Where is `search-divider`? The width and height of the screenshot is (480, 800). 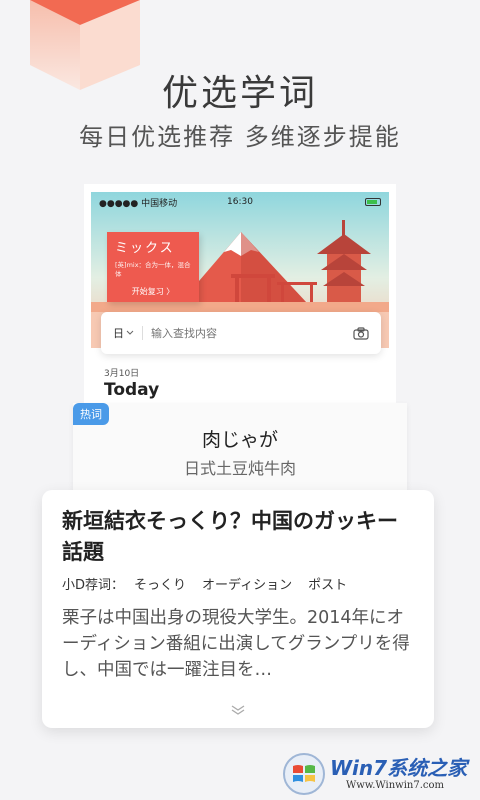 search-divider is located at coordinates (142, 333).